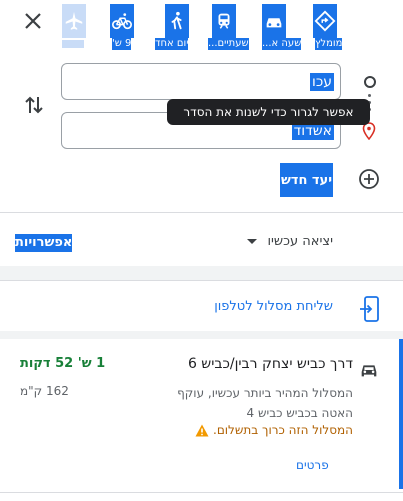 The width and height of the screenshot is (403, 501). What do you see at coordinates (172, 44) in the screenshot?
I see `mode-label: יום אחד` at bounding box center [172, 44].